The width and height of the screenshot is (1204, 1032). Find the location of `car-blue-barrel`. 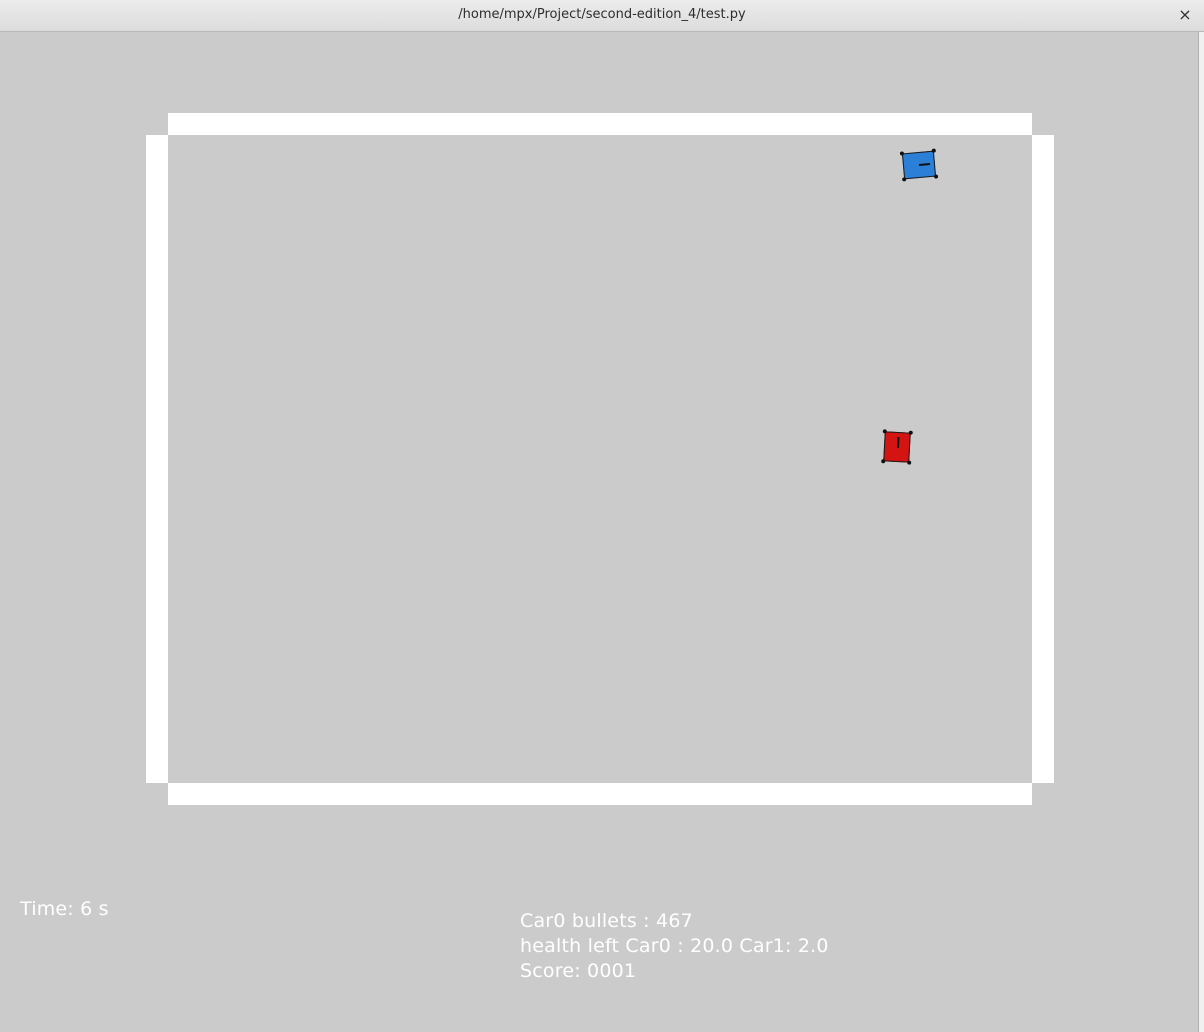

car-blue-barrel is located at coordinates (924, 164).